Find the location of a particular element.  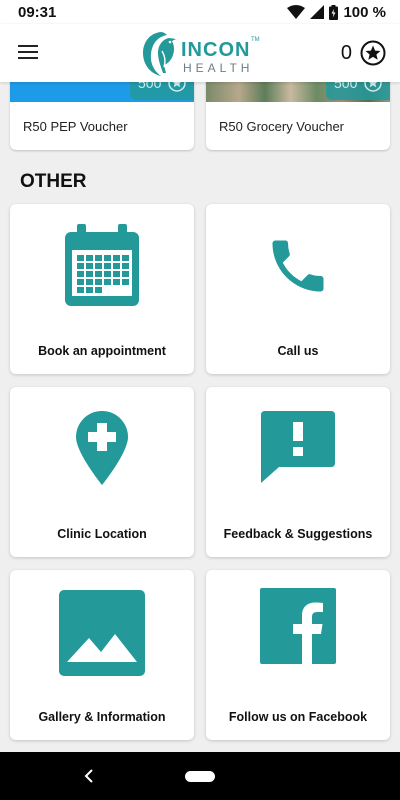

points-counter: 0 is located at coordinates (363, 53).